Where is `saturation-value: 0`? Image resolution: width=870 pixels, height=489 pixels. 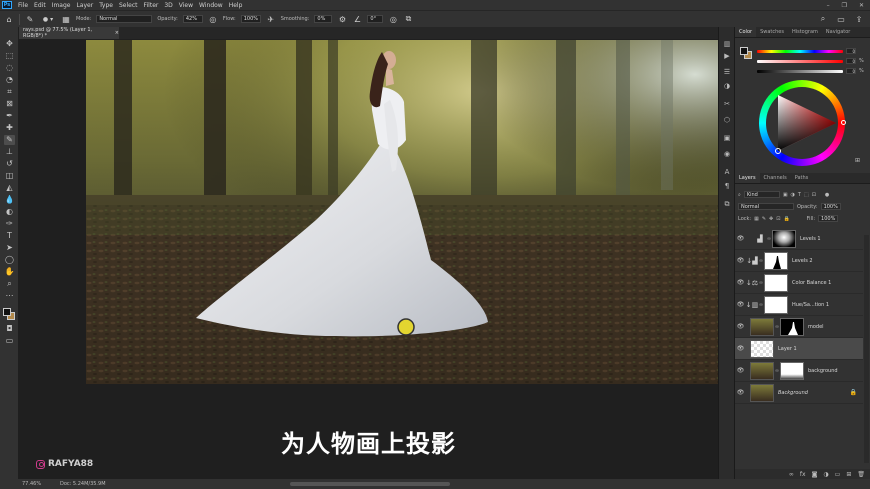 saturation-value: 0 is located at coordinates (851, 61).